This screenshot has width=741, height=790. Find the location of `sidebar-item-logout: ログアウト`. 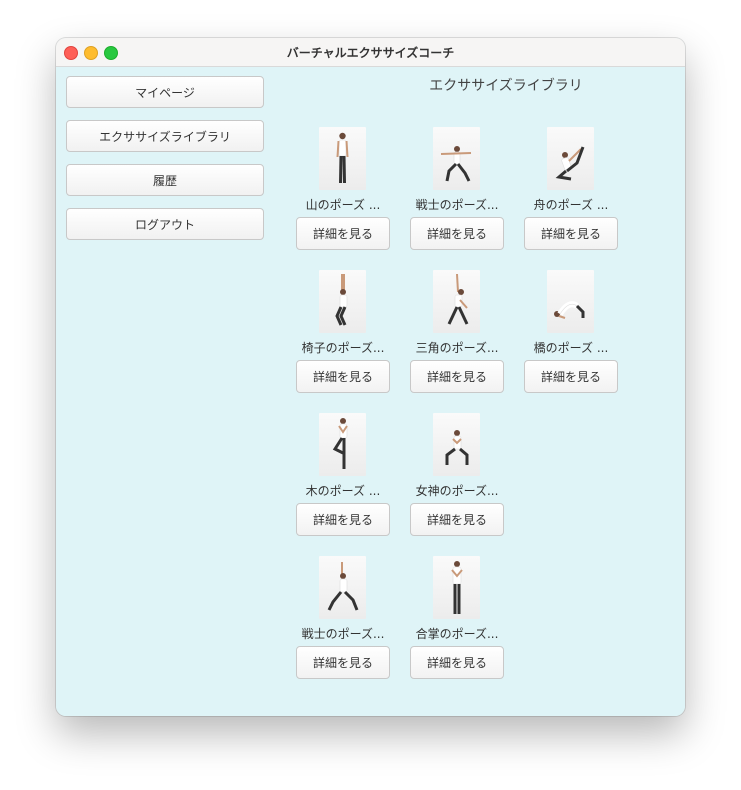

sidebar-item-logout: ログアウト is located at coordinates (165, 224).